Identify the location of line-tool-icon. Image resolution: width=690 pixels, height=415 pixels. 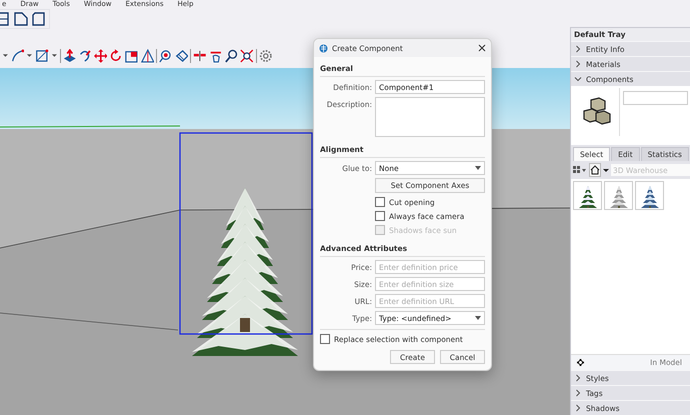
(17, 56).